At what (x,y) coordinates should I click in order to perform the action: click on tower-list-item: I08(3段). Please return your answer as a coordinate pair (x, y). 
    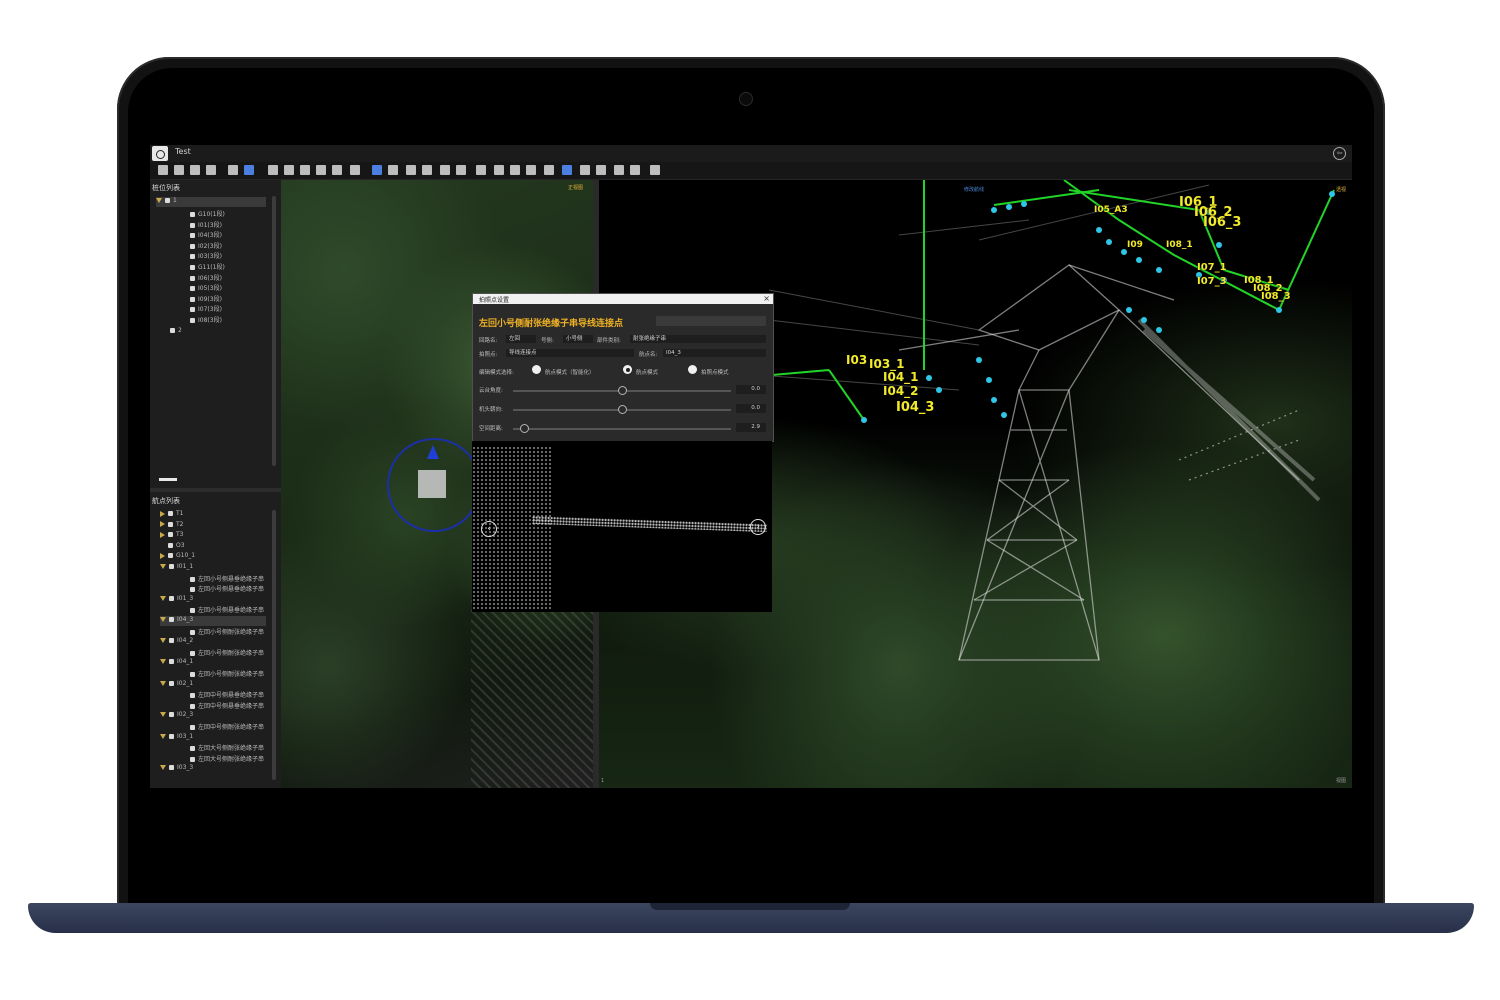
    Looking at the image, I should click on (206, 320).